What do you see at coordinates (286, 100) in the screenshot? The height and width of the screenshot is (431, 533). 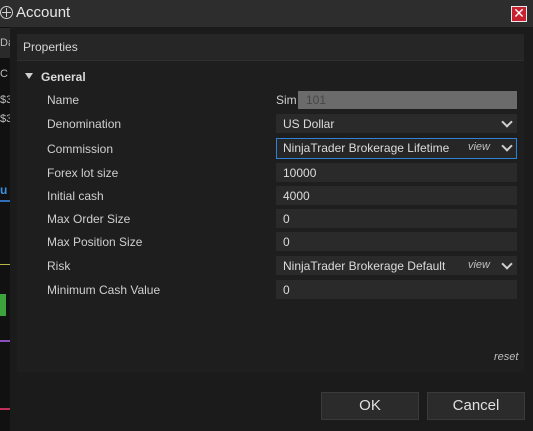 I see `name-prefix: Sim` at bounding box center [286, 100].